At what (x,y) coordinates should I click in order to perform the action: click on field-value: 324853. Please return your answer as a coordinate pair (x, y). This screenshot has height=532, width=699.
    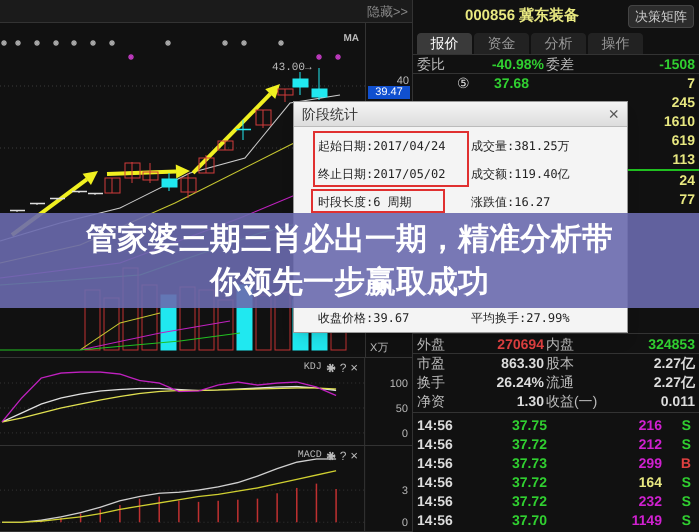
    Looking at the image, I should click on (671, 344).